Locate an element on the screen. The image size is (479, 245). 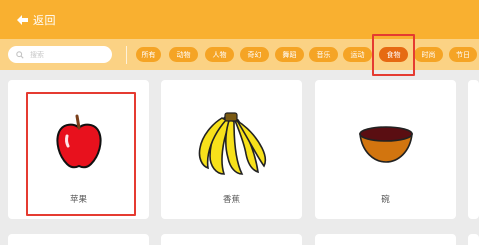
banana-icon is located at coordinates (232, 143).